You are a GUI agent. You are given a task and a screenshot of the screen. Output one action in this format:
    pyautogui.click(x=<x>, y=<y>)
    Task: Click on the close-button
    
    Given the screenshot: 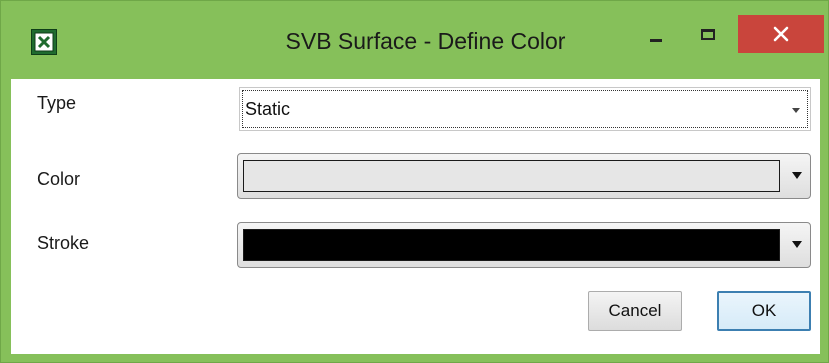 What is the action you would take?
    pyautogui.click(x=781, y=34)
    